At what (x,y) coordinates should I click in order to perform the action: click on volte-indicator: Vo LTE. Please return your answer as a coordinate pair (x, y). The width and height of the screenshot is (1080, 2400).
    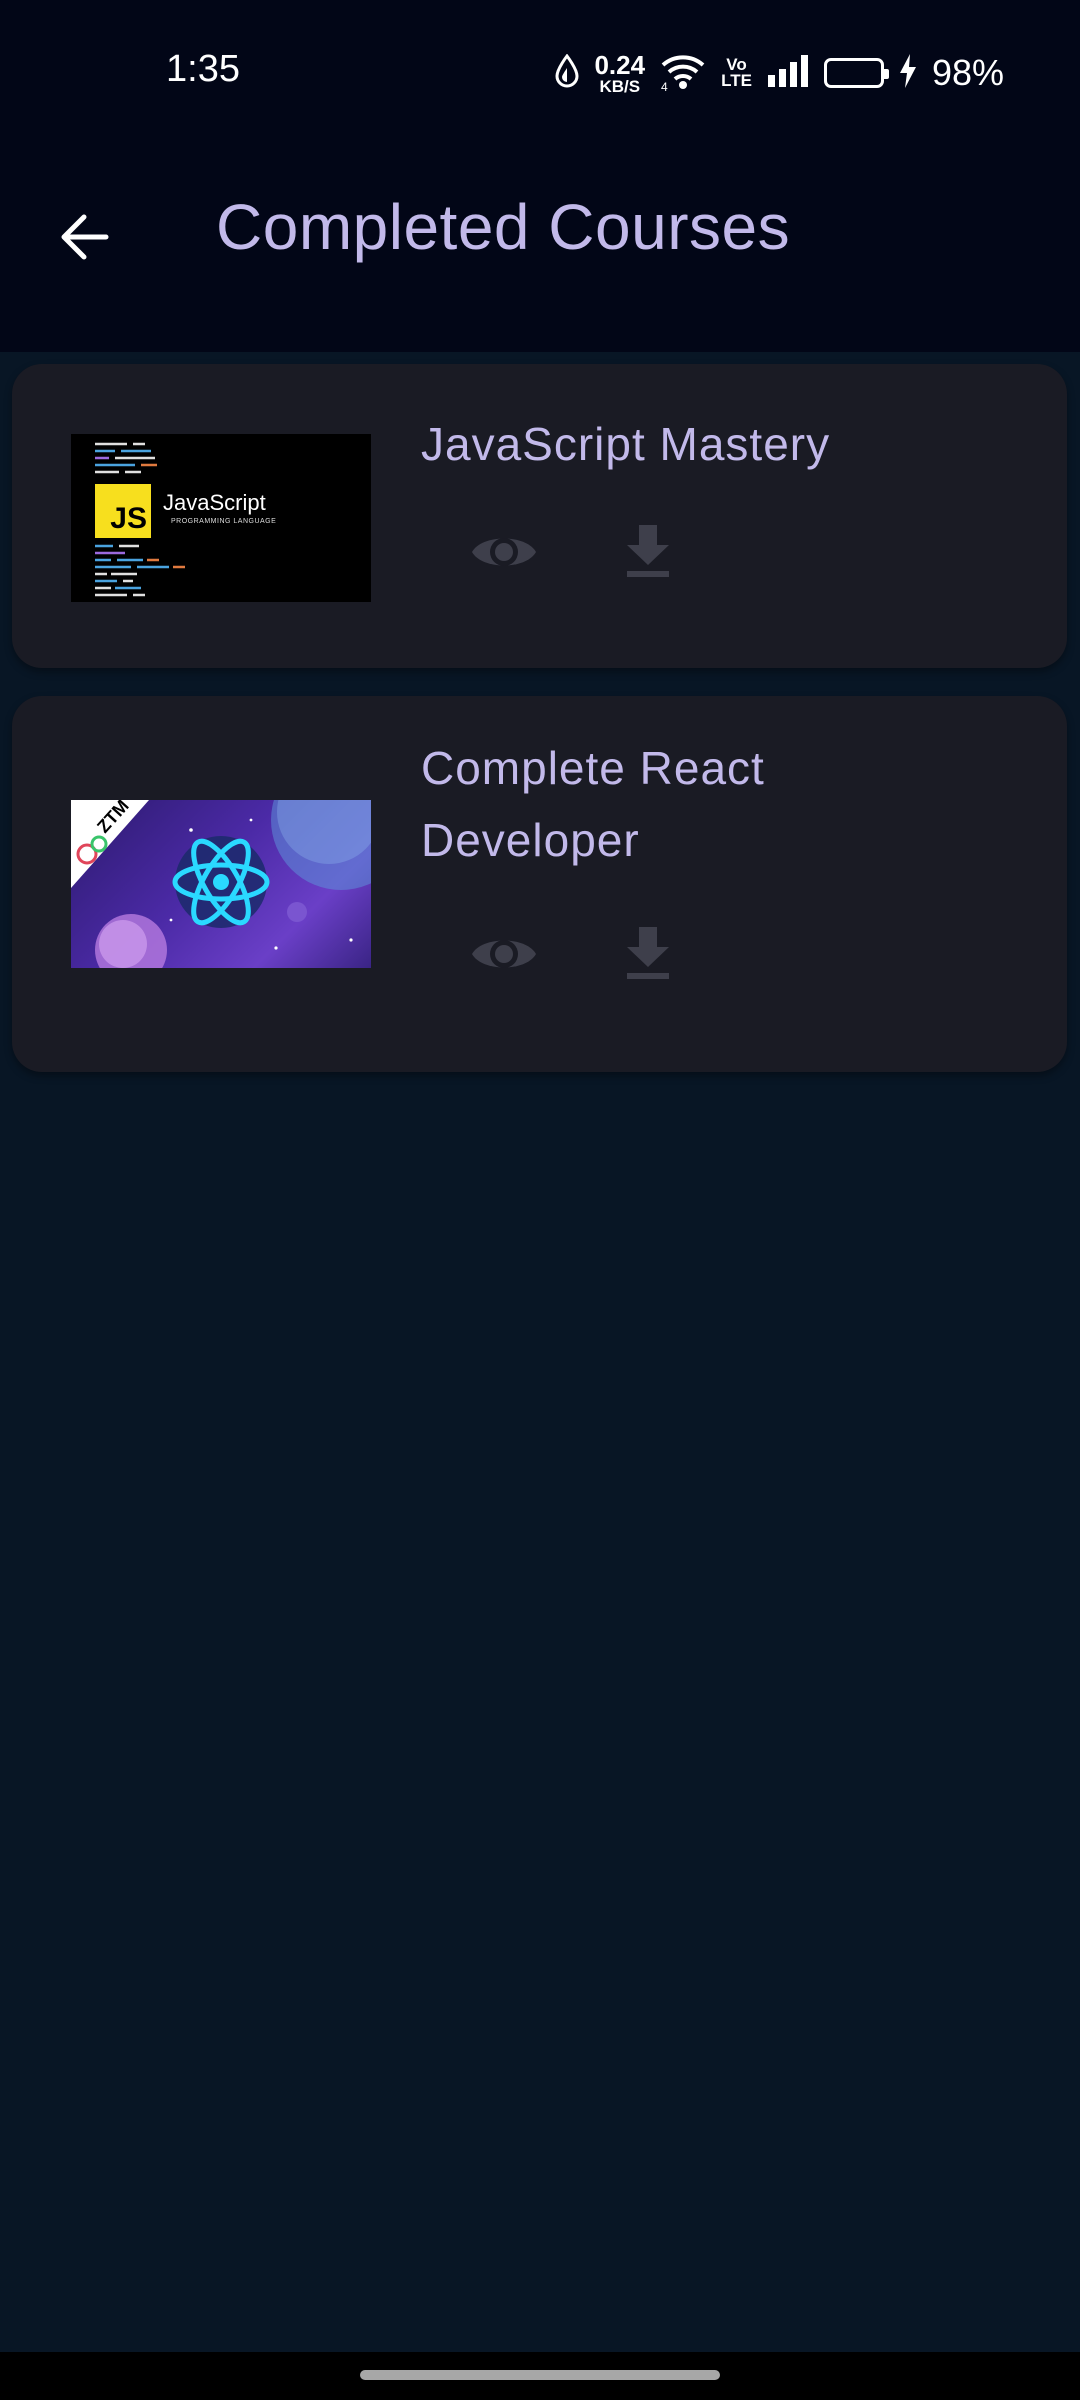
    Looking at the image, I should click on (736, 73).